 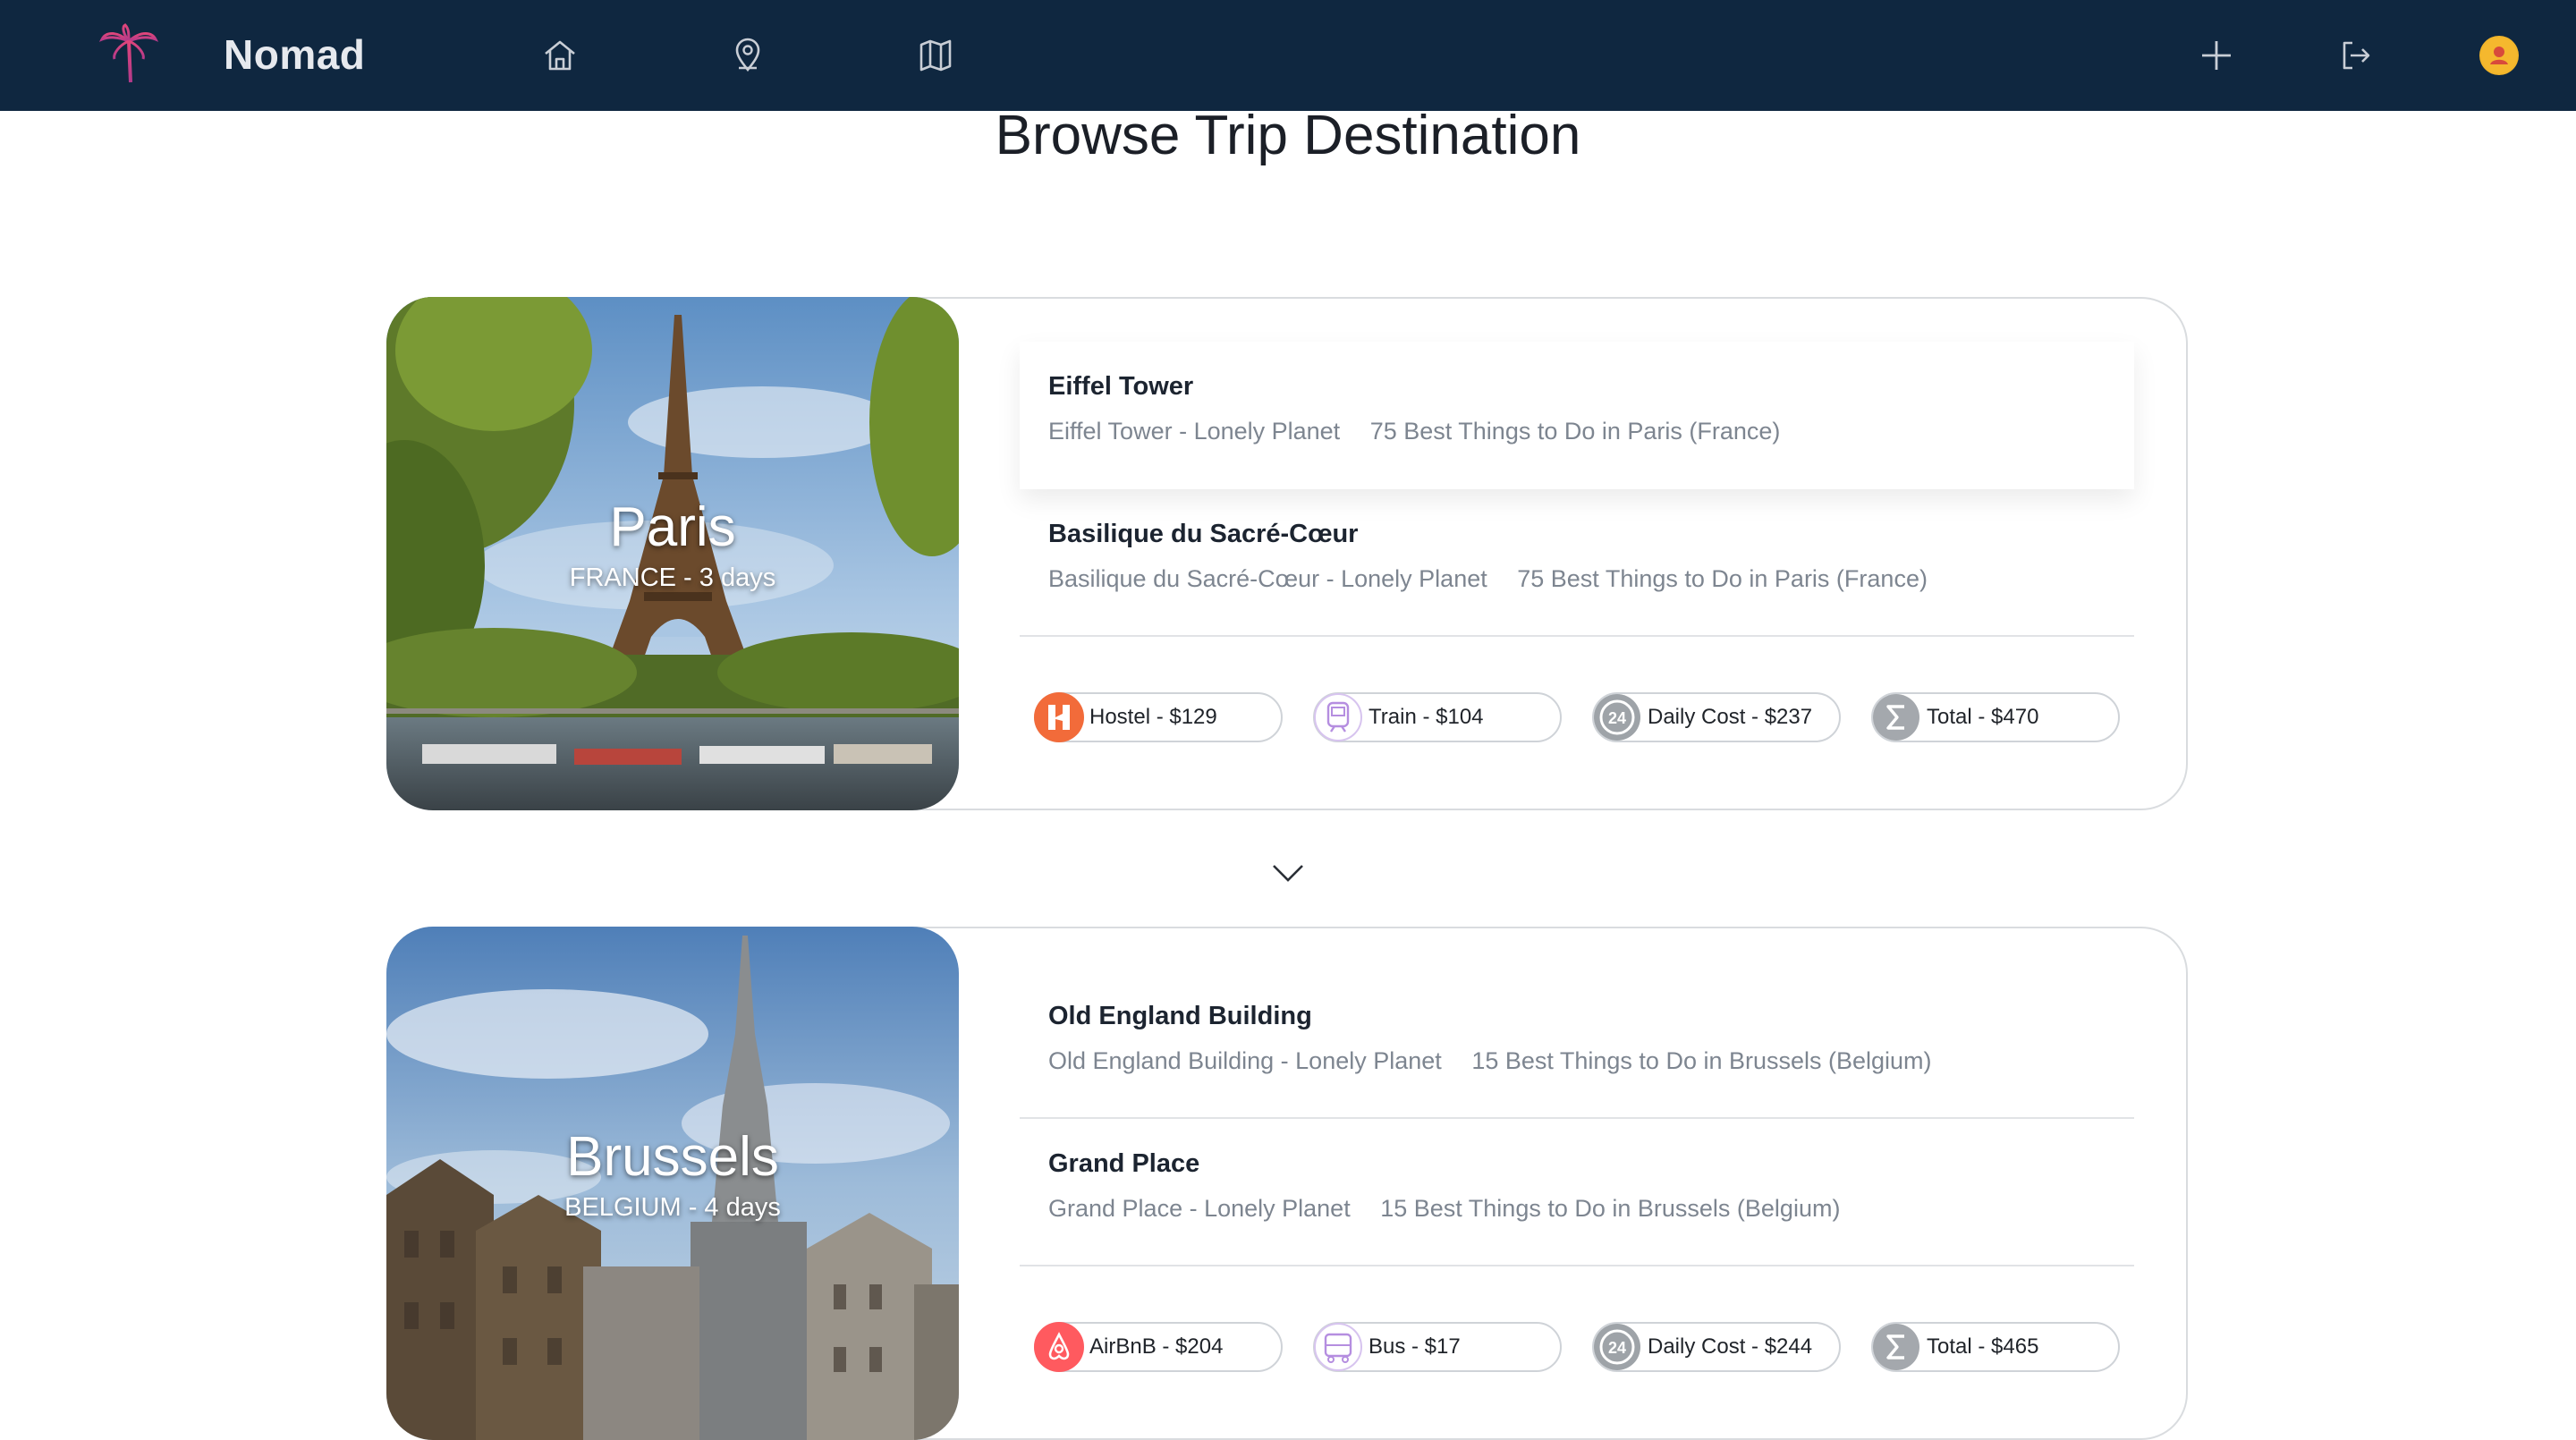 I want to click on paris-photo: Paris FRANCE - 3 days, so click(x=672, y=553).